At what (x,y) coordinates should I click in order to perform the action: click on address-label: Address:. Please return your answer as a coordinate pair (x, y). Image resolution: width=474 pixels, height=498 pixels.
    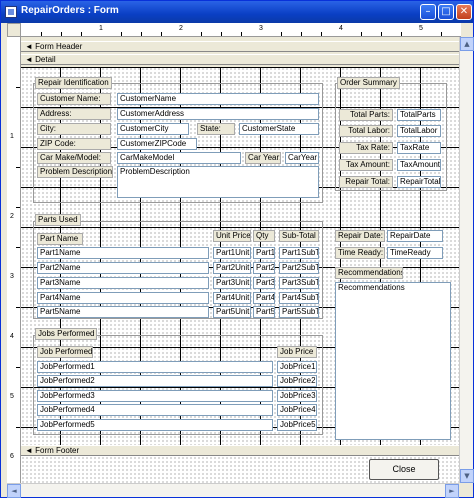
    Looking at the image, I should click on (74, 114).